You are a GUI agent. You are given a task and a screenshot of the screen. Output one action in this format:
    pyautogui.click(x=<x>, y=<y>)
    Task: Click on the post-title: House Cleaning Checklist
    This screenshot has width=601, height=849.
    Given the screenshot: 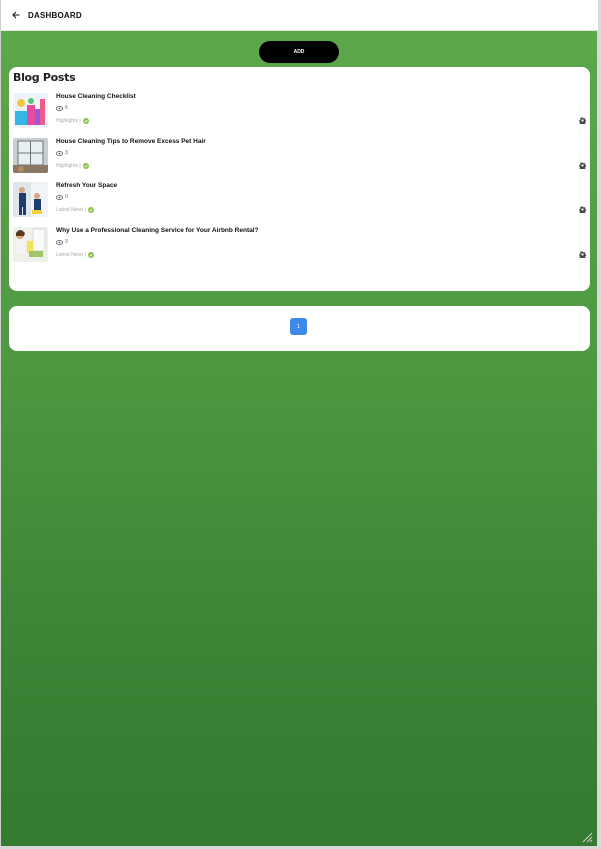 What is the action you would take?
    pyautogui.click(x=96, y=96)
    